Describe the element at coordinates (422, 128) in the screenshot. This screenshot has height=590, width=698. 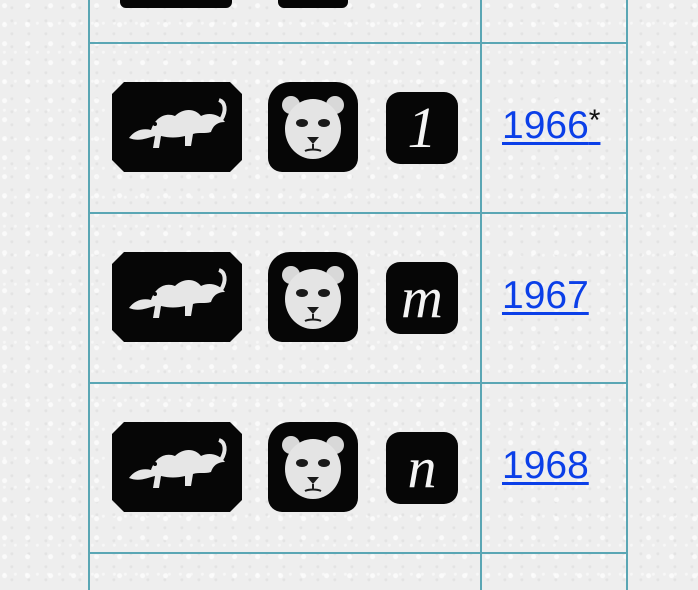
I see `date-letter-icon: 1` at that location.